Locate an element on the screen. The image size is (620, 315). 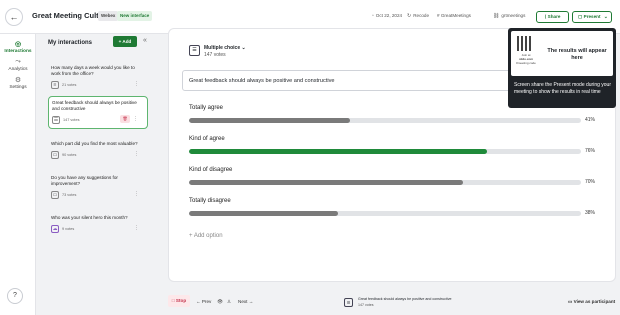
rail-interactions: ◎ Interactions is located at coordinates (18, 47).